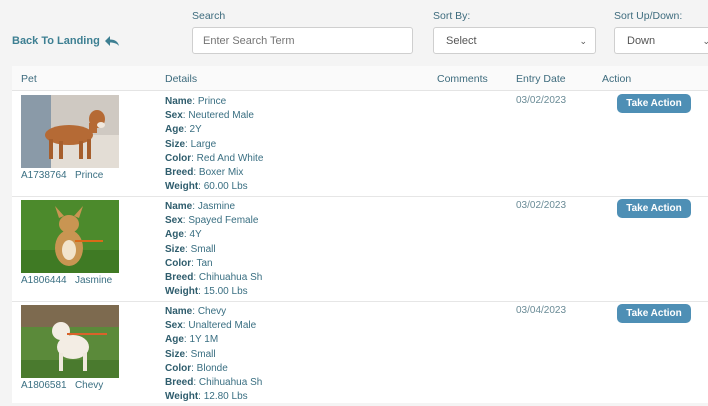  I want to click on back-to-landing-label: Back To Landing, so click(56, 41).